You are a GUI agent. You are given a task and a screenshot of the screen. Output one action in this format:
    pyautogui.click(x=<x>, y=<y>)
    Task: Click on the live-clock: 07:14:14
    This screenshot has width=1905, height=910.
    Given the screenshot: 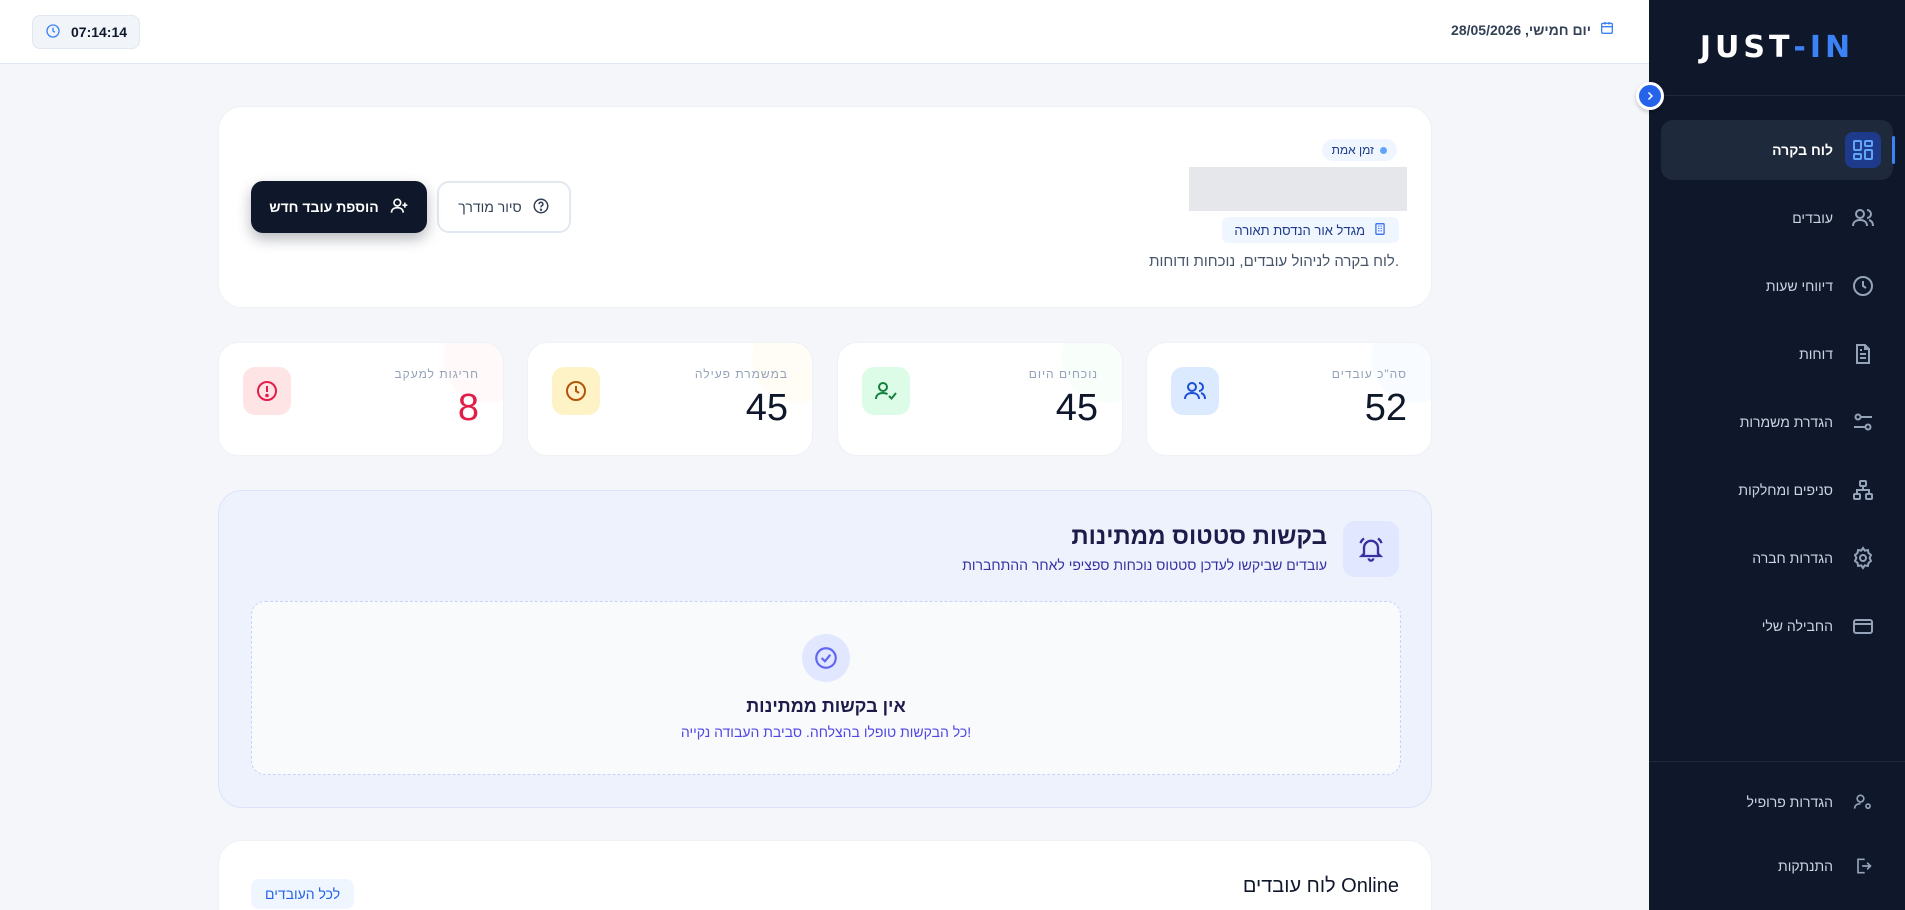 What is the action you would take?
    pyautogui.click(x=86, y=32)
    